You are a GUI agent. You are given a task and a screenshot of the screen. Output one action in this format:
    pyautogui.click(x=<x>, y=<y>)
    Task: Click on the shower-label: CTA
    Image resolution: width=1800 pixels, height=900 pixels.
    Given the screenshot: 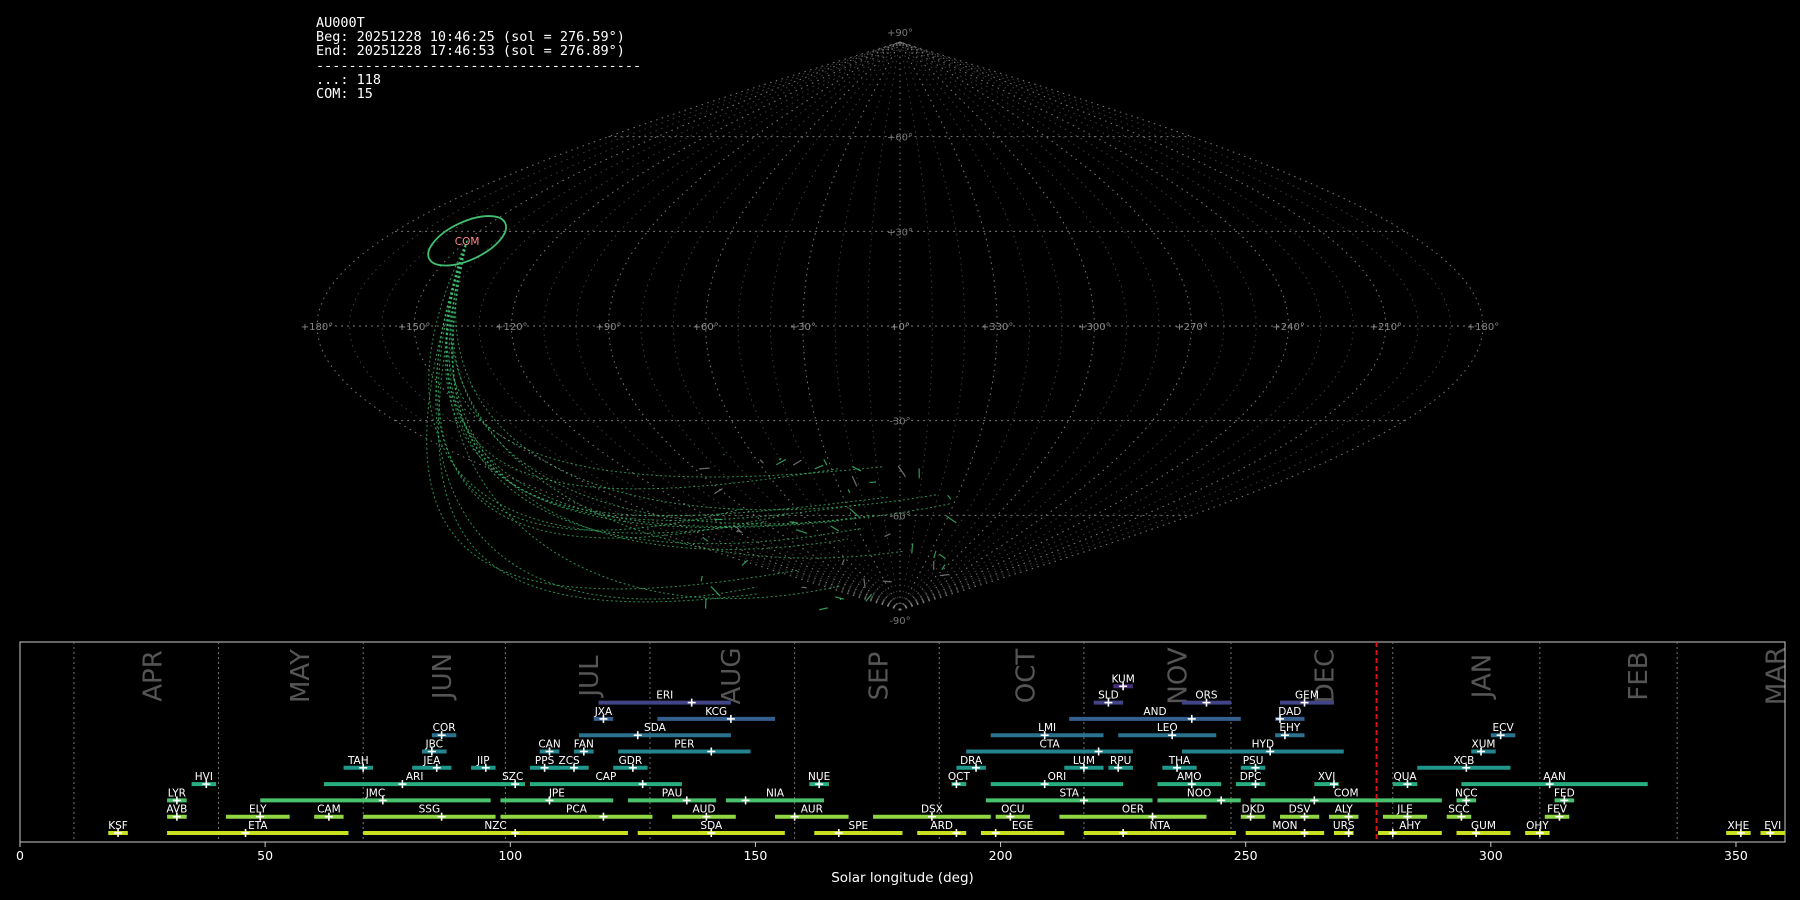 What is the action you would take?
    pyautogui.click(x=1050, y=745)
    